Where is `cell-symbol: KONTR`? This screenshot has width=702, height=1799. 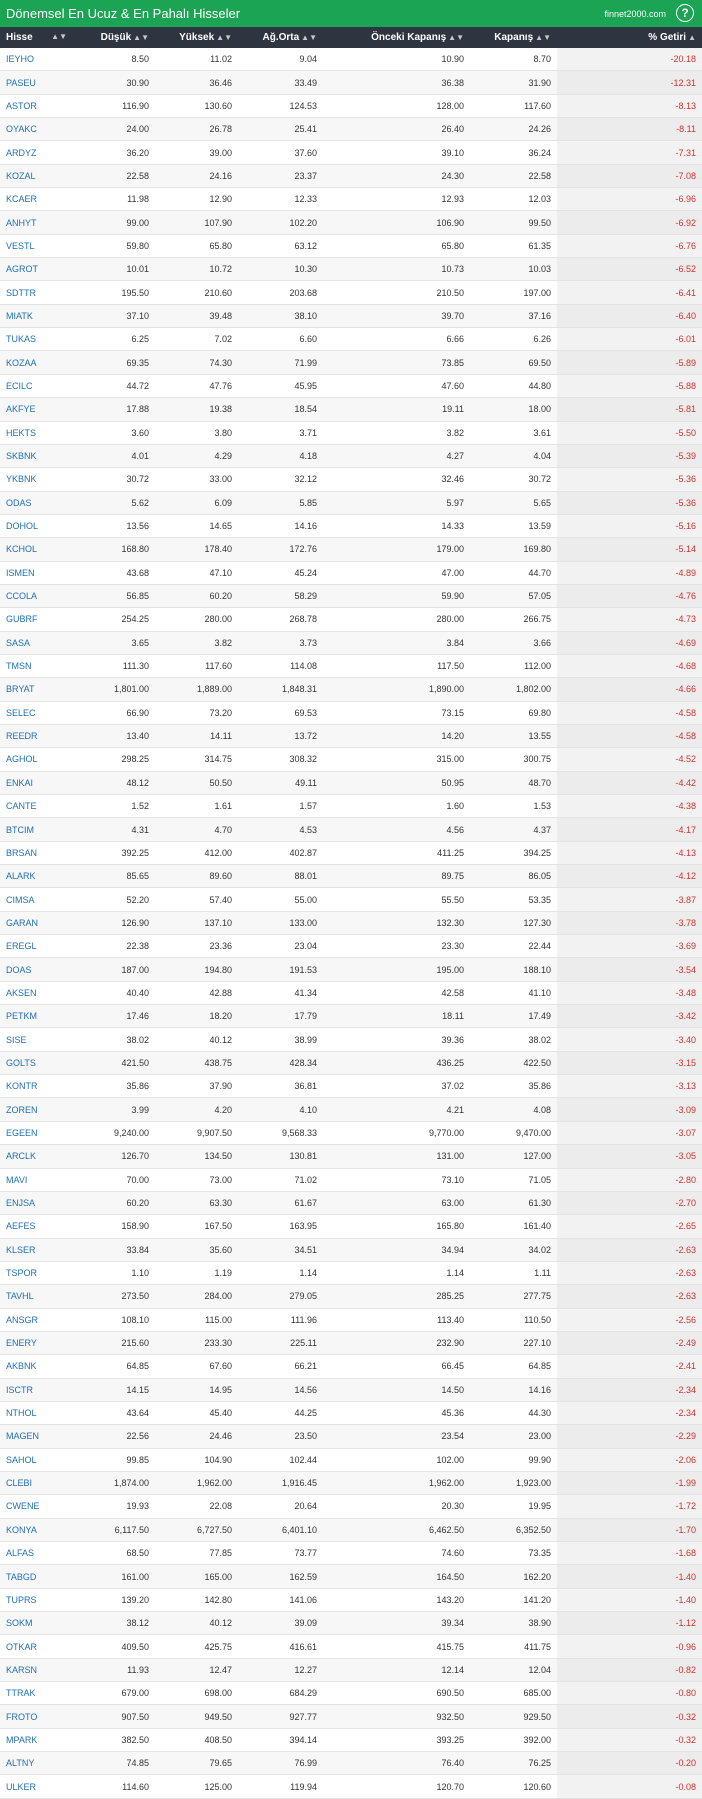
cell-symbol: KONTR is located at coordinates (37, 1086).